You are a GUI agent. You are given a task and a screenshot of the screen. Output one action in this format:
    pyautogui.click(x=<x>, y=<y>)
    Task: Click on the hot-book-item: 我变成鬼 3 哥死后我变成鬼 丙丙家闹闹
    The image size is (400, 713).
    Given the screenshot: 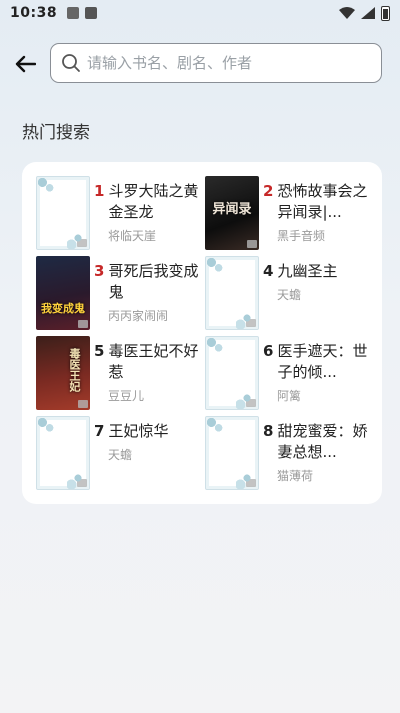 What is the action you would take?
    pyautogui.click(x=120, y=293)
    